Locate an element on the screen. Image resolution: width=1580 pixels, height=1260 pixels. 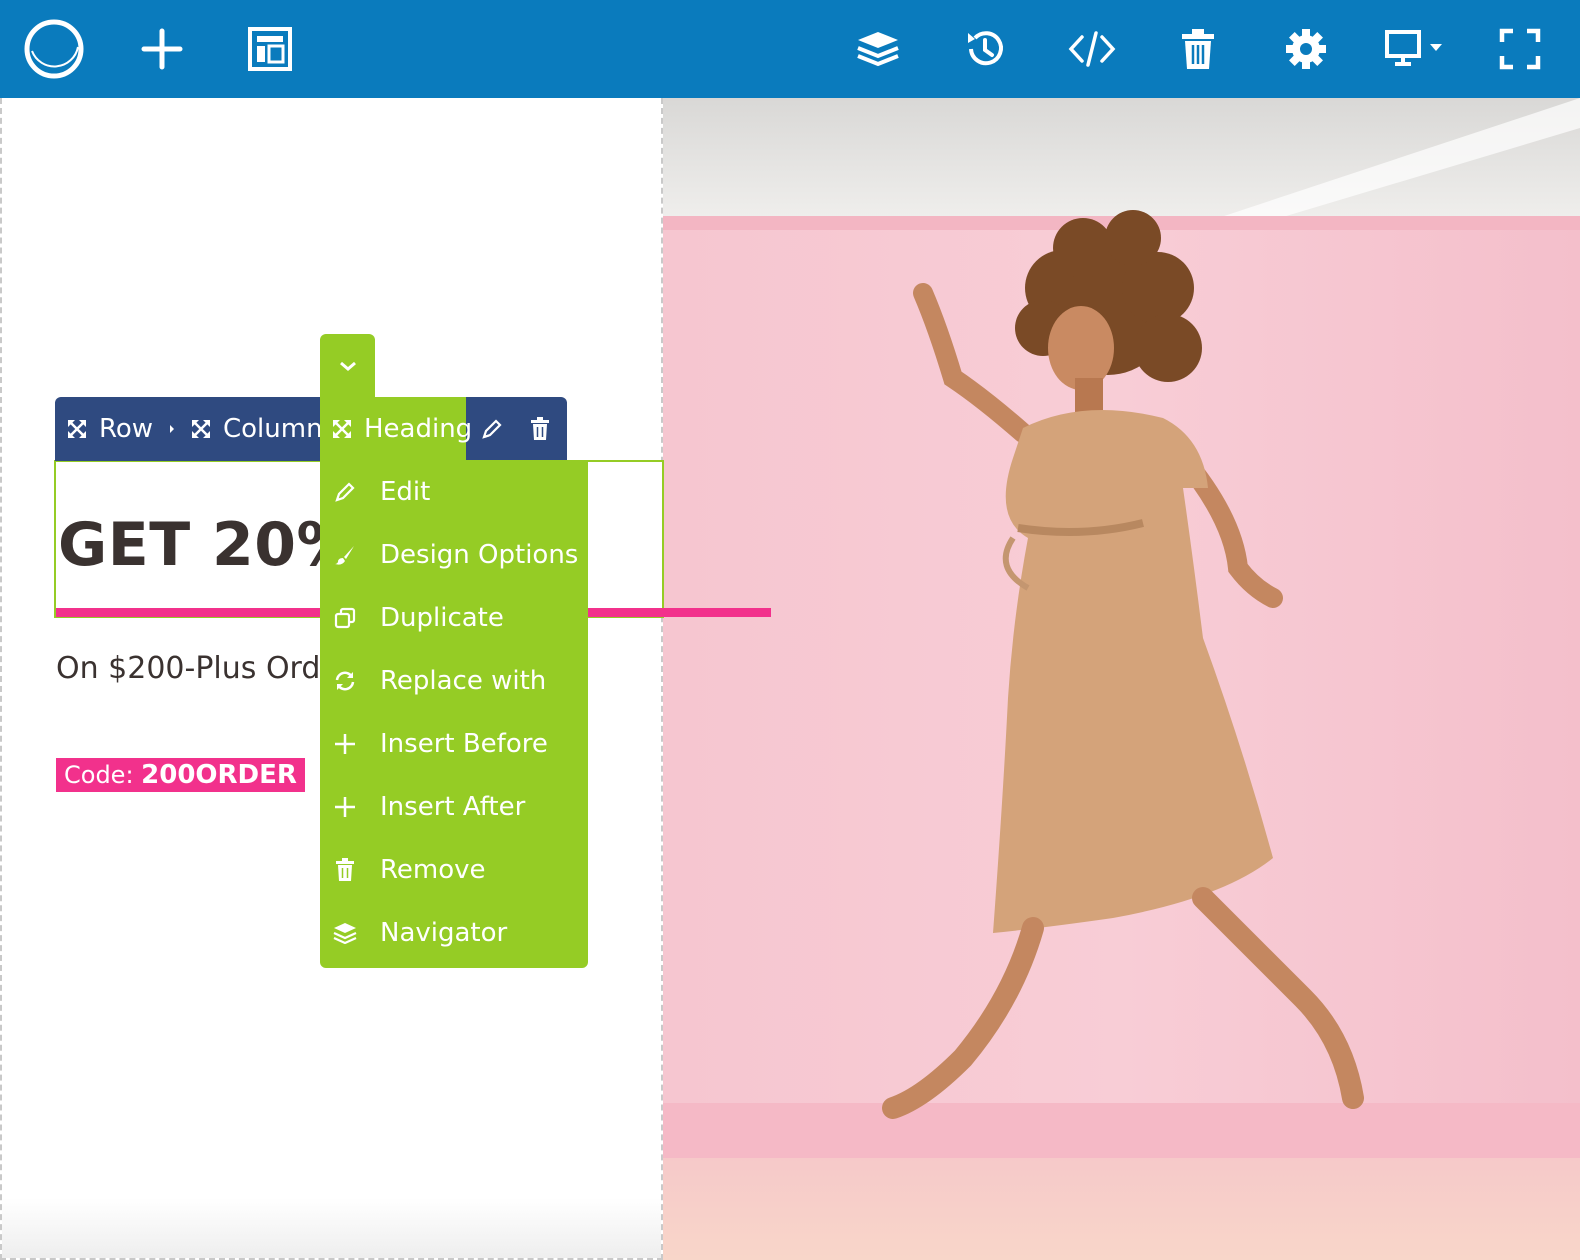
breadcrumb-heading: Heading is located at coordinates (401, 429).